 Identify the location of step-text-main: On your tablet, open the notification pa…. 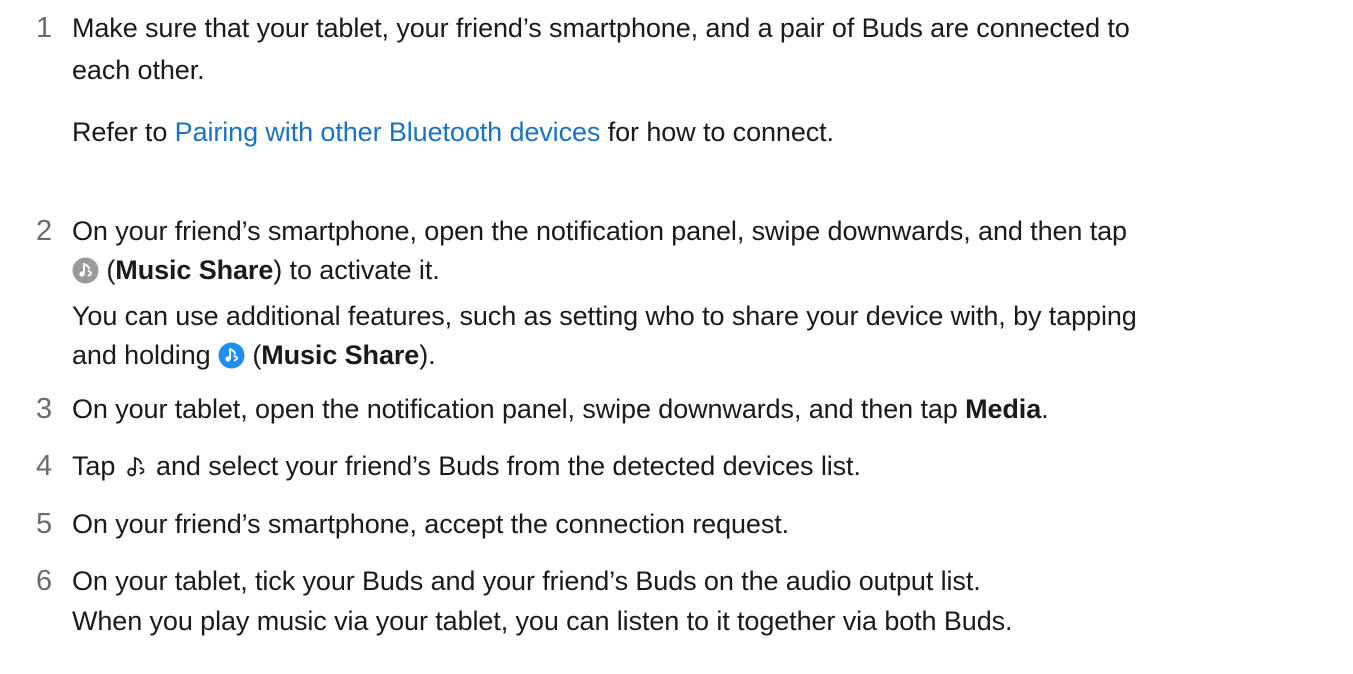
(519, 409).